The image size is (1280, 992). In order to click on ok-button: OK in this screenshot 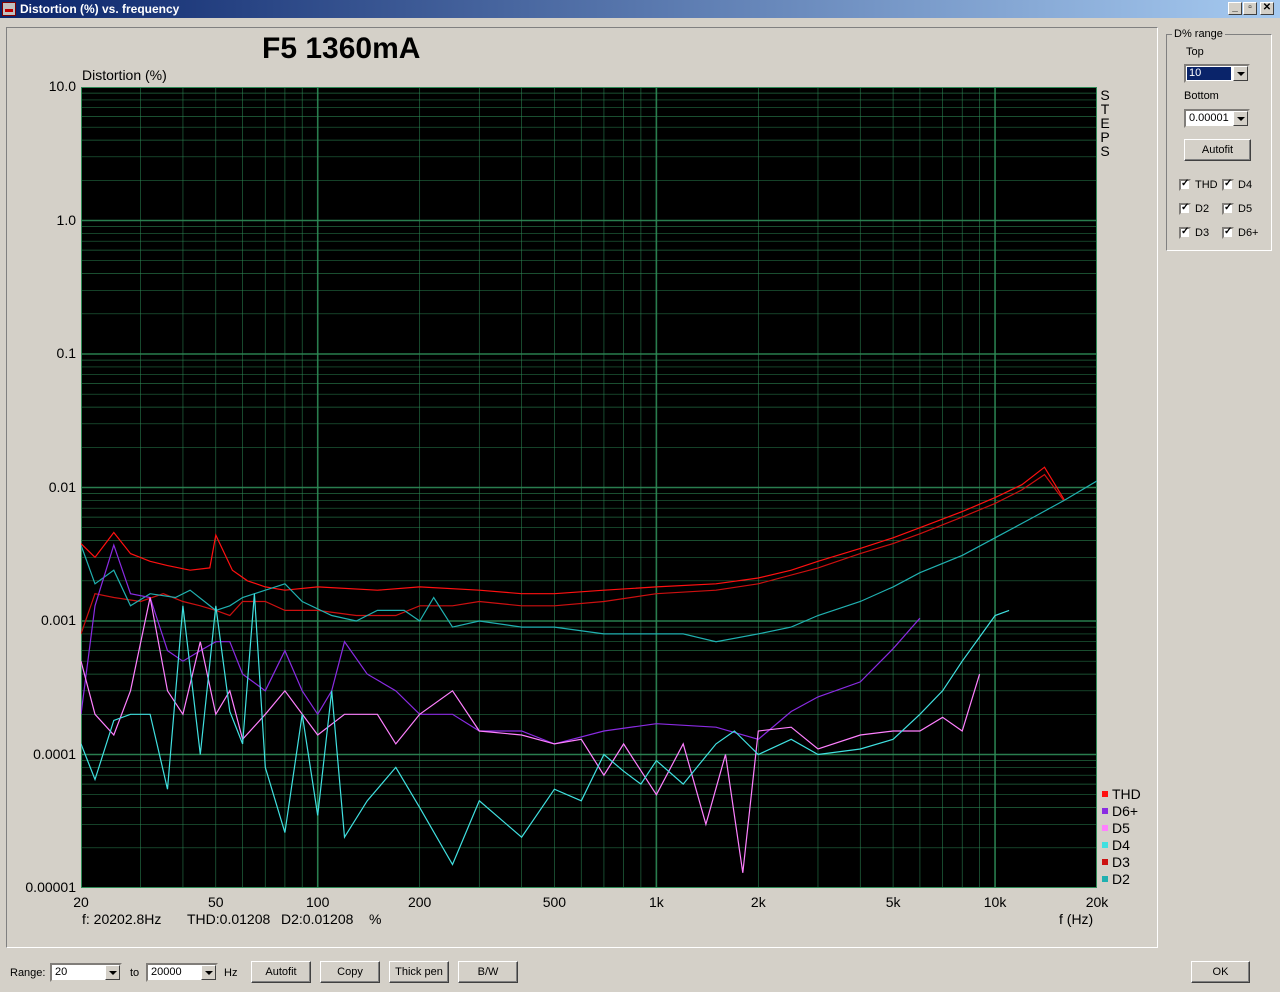, I will do `click(1220, 972)`.